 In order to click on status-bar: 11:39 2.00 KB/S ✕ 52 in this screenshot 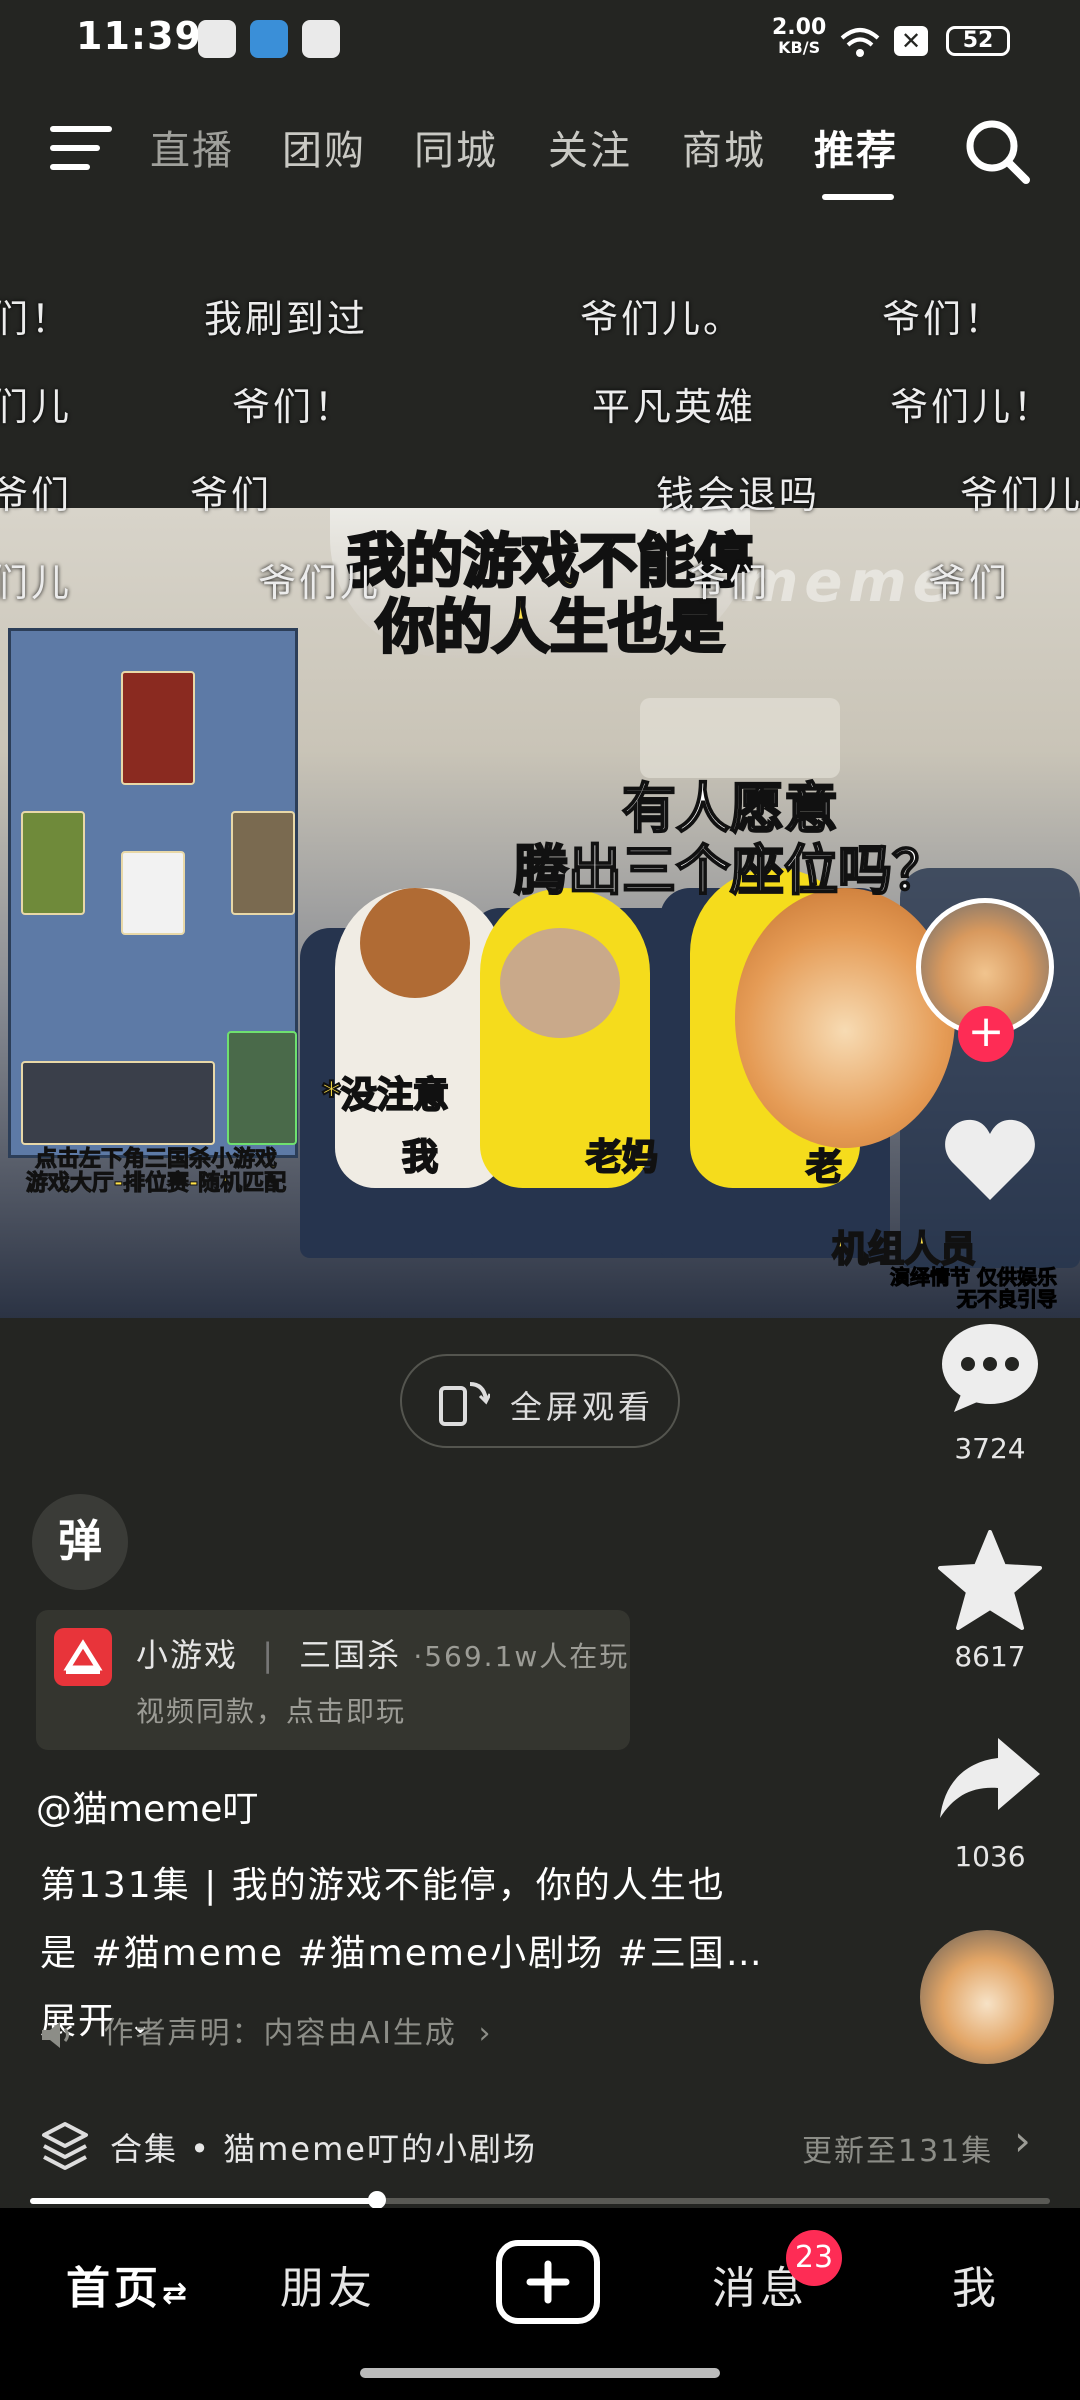, I will do `click(540, 40)`.